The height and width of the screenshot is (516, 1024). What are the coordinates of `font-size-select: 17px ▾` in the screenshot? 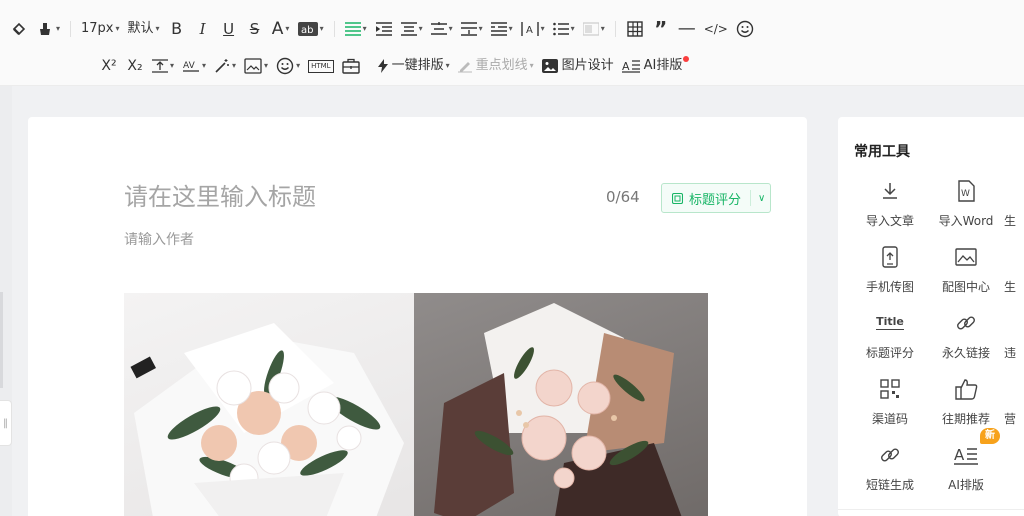 It's located at (100, 29).